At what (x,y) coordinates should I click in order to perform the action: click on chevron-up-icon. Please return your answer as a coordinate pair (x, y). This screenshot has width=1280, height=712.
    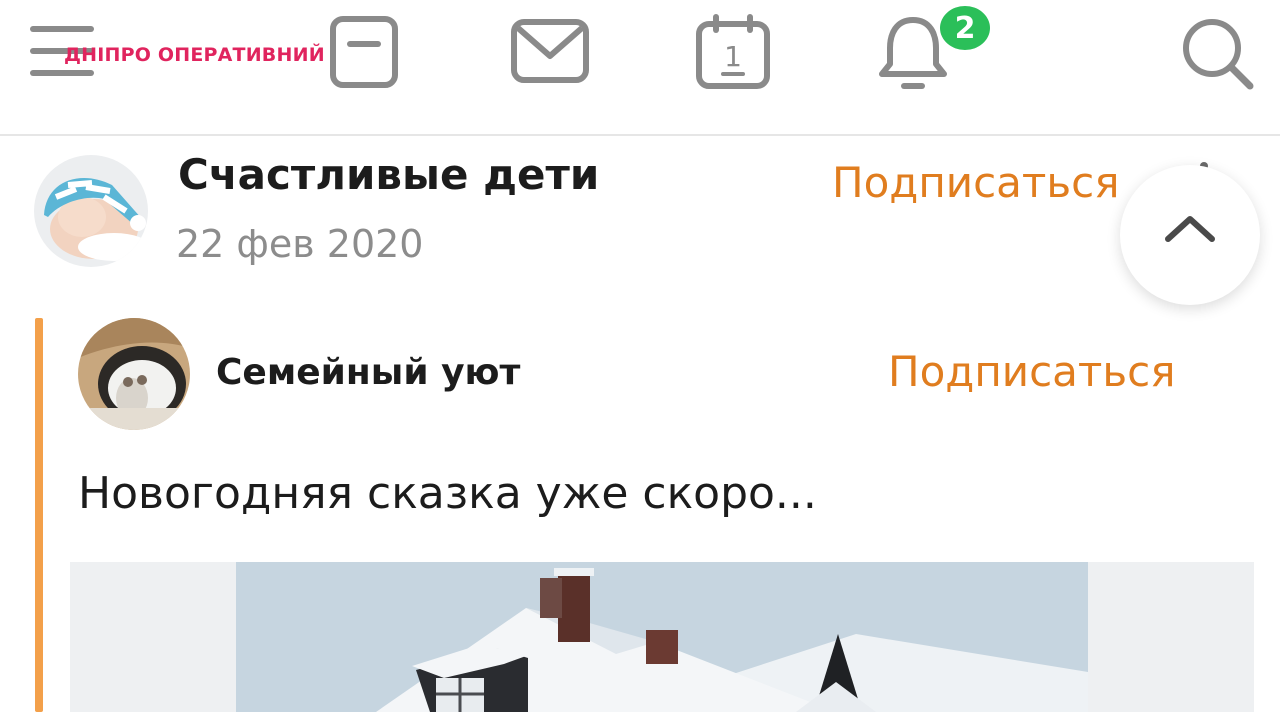
    Looking at the image, I should click on (1190, 229).